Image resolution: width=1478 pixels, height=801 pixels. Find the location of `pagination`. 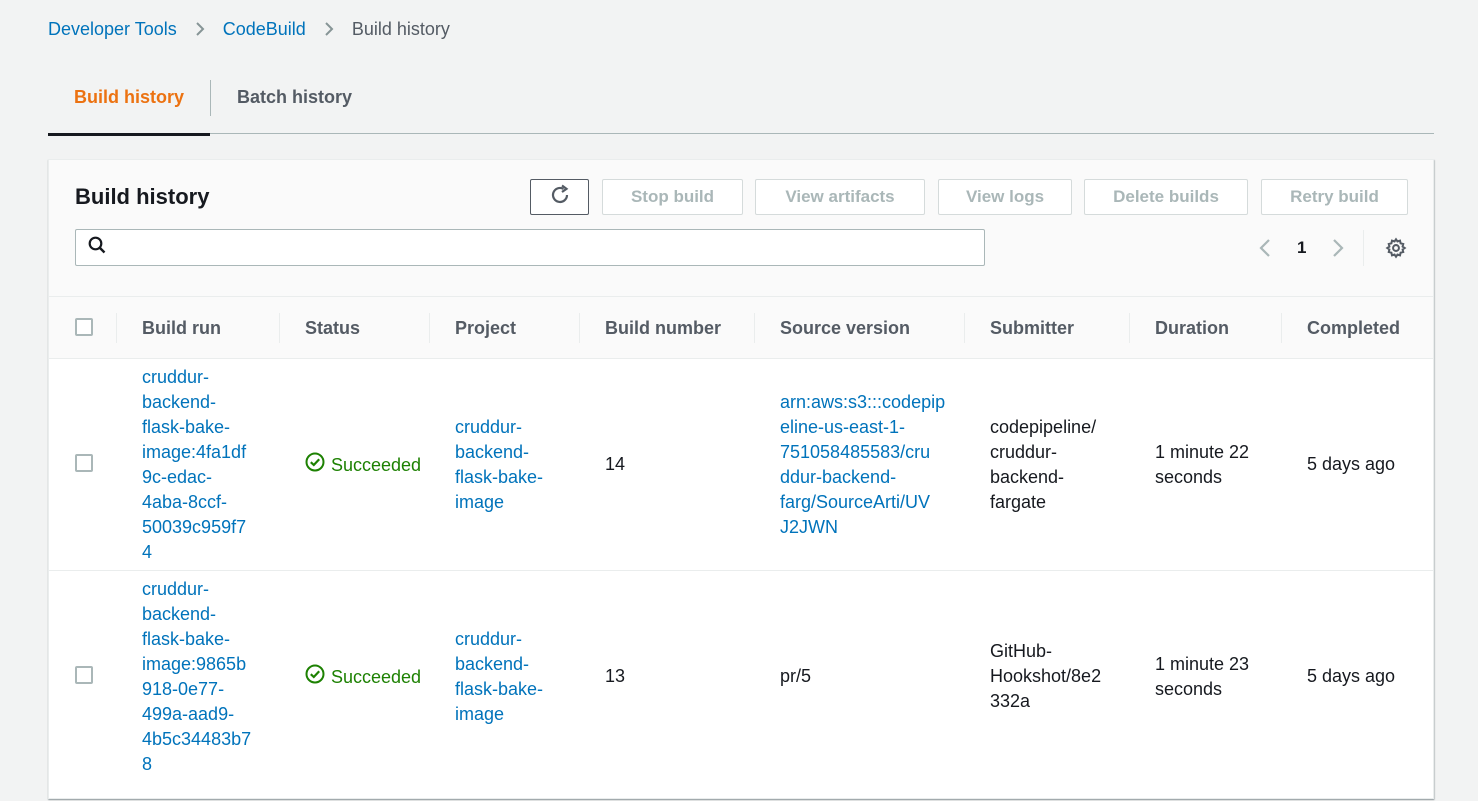

pagination is located at coordinates (1265, 248).